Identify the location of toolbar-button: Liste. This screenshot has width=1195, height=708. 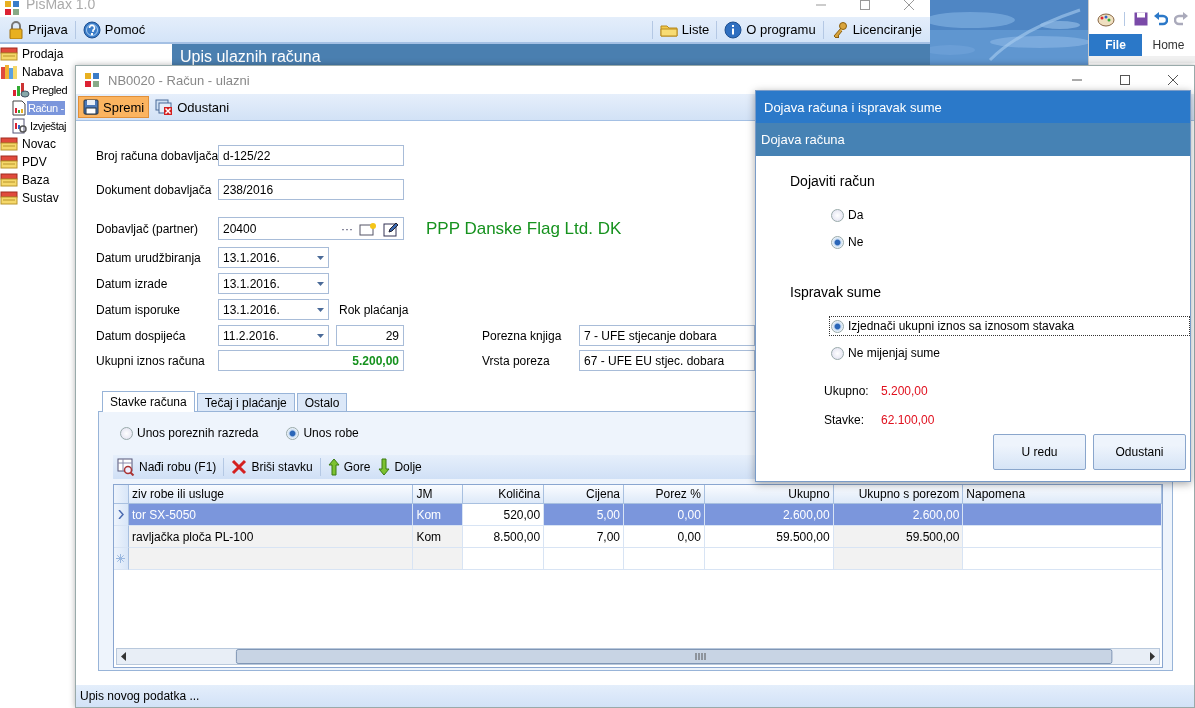
(684, 29).